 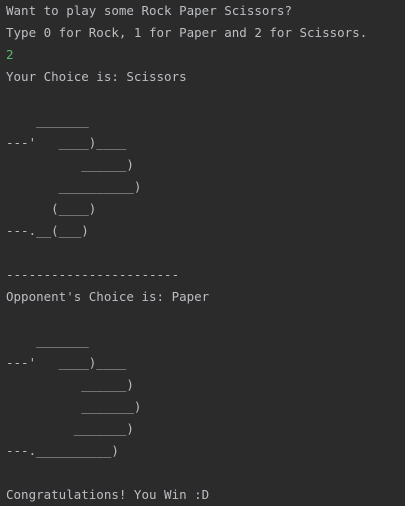 I want to click on opponent-choice-line: Opponent's Choice is: Paper, so click(x=108, y=296).